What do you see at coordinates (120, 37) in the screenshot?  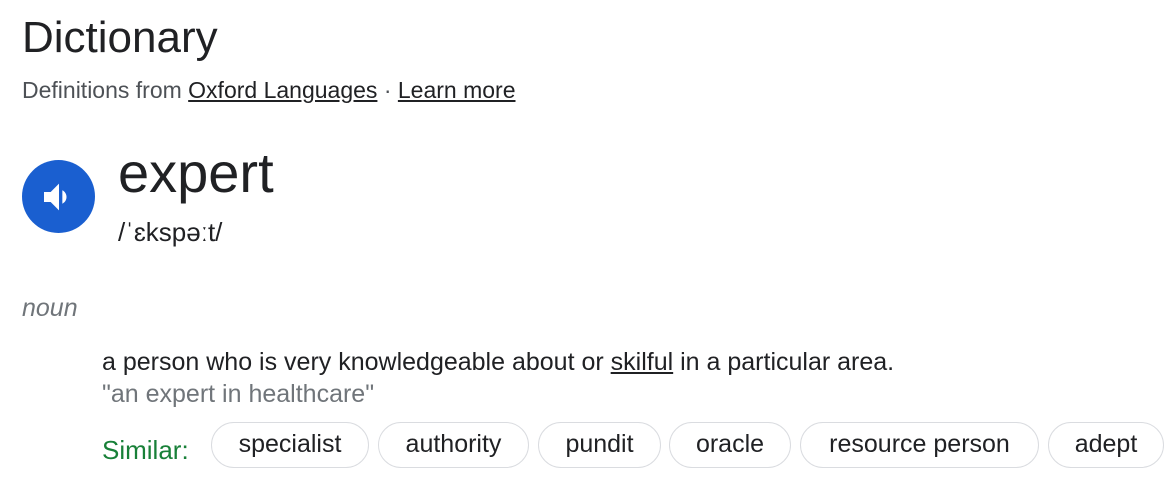 I see `dictionary-title: Dictionary` at bounding box center [120, 37].